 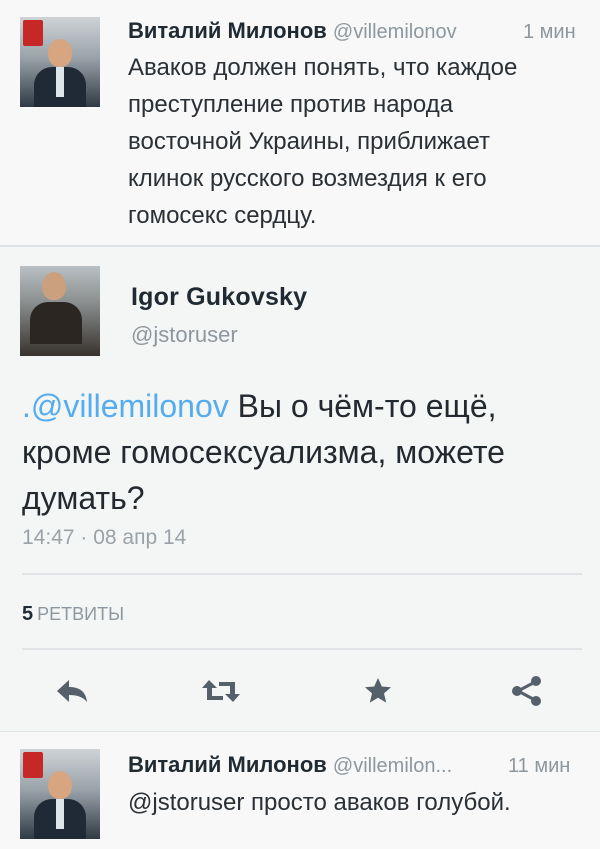 I want to click on tweet-text: @jstoruser просто аваков голубой., so click(x=319, y=802).